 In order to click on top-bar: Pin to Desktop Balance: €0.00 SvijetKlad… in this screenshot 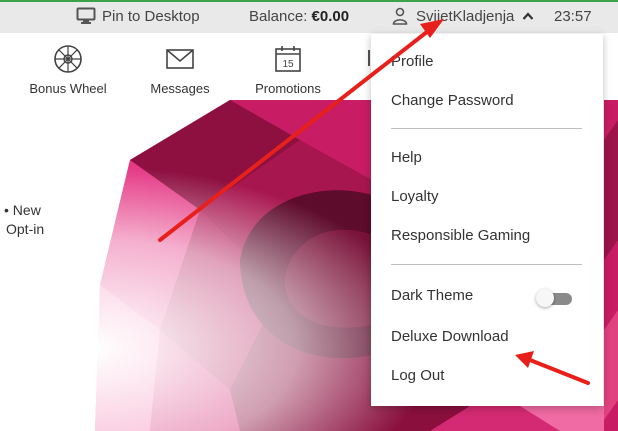, I will do `click(309, 16)`.